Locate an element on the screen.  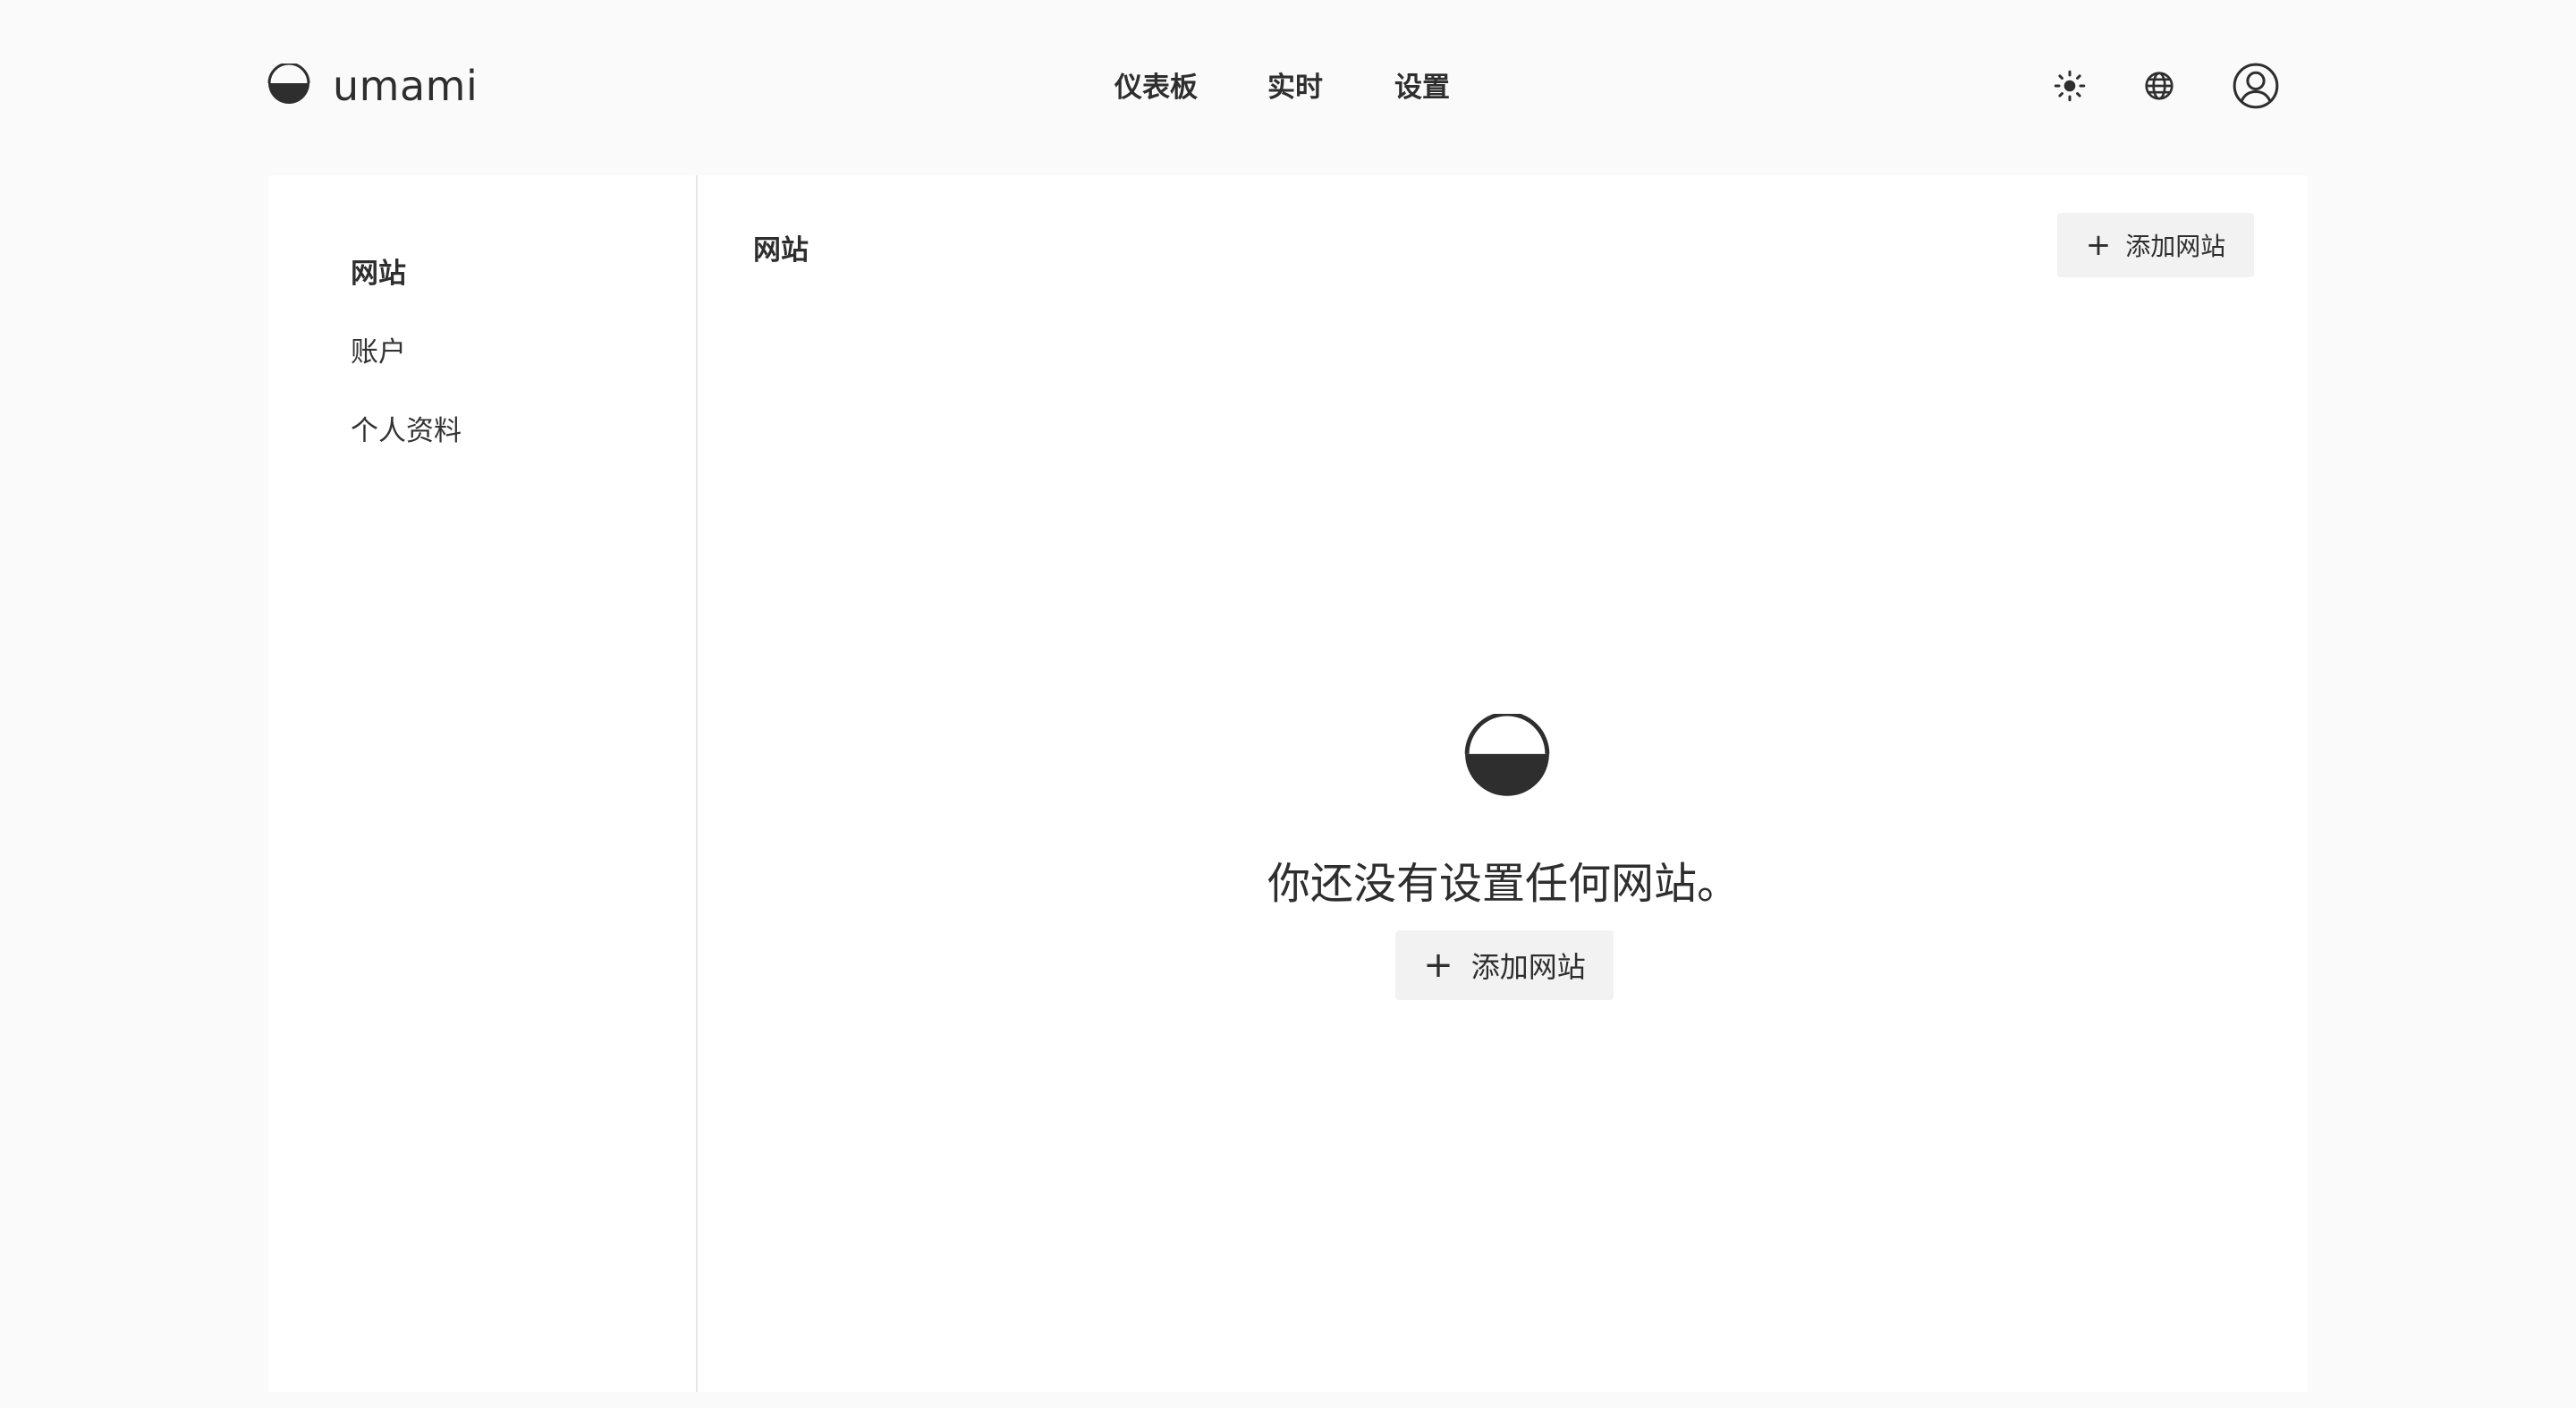
app-logo: umami is located at coordinates (372, 86).